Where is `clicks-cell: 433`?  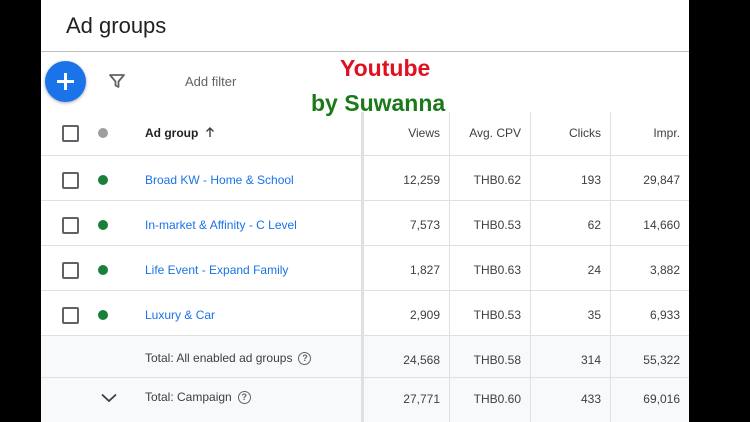 clicks-cell: 433 is located at coordinates (590, 399).